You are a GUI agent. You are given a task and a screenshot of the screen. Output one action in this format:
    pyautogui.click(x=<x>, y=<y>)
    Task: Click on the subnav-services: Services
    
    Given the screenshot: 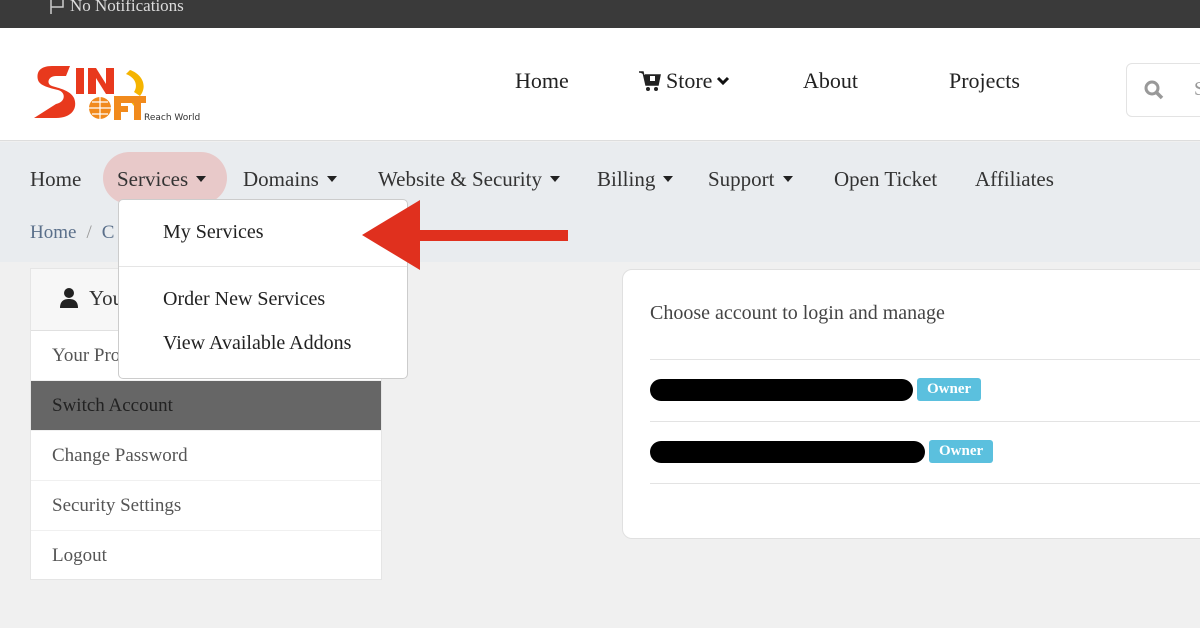 What is the action you would take?
    pyautogui.click(x=162, y=179)
    